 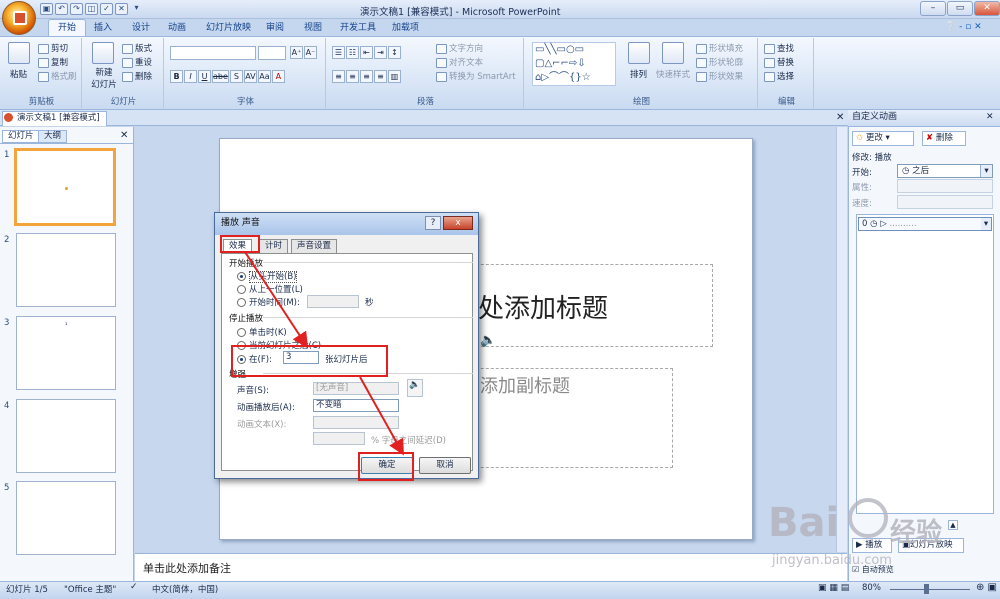 I want to click on notes-pane: 单击此处添加备注, so click(x=491, y=567).